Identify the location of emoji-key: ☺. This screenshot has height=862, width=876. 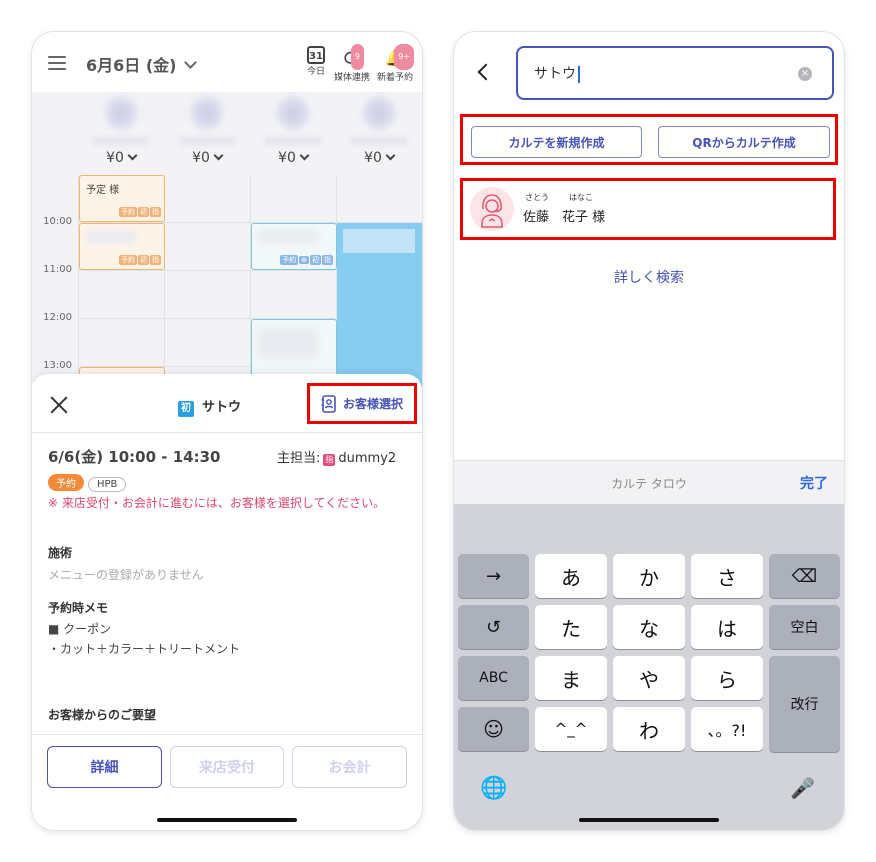
(493, 729).